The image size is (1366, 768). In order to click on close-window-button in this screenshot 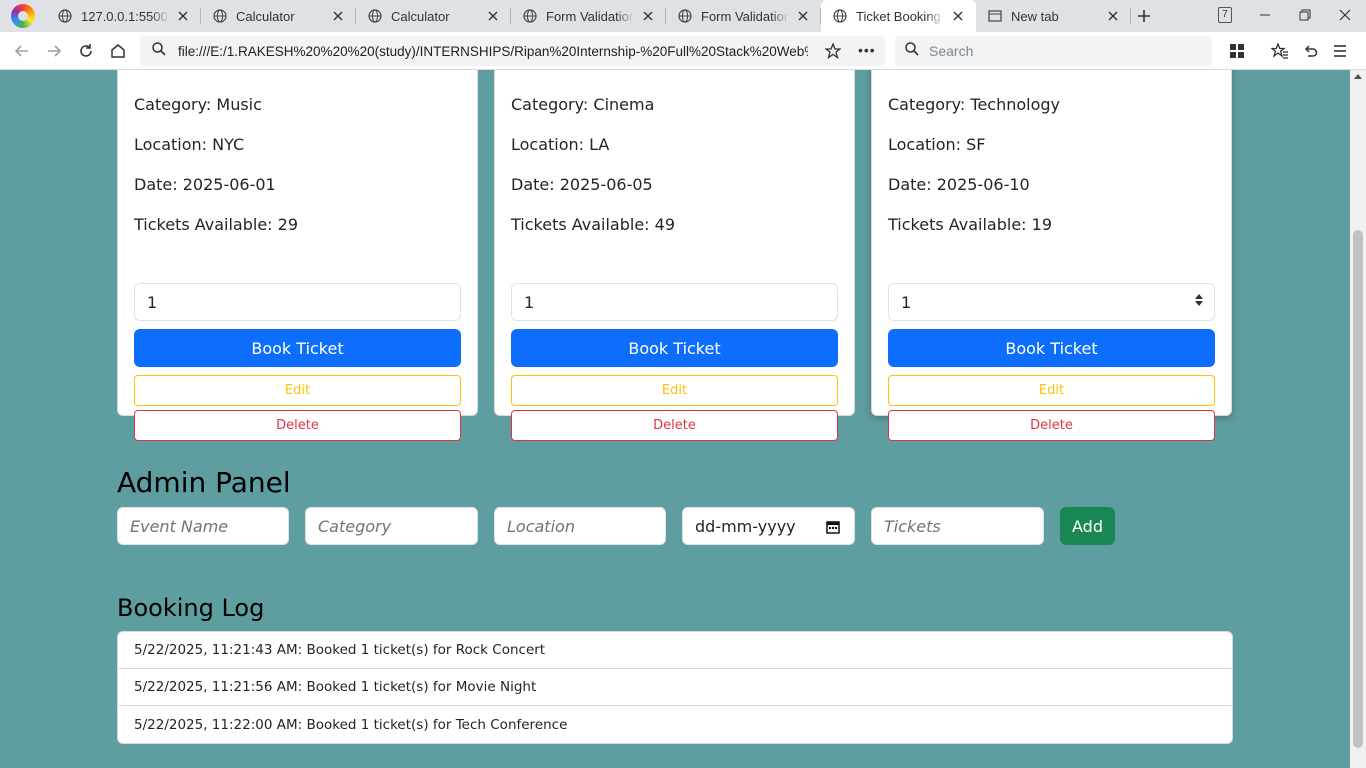, I will do `click(1345, 15)`.